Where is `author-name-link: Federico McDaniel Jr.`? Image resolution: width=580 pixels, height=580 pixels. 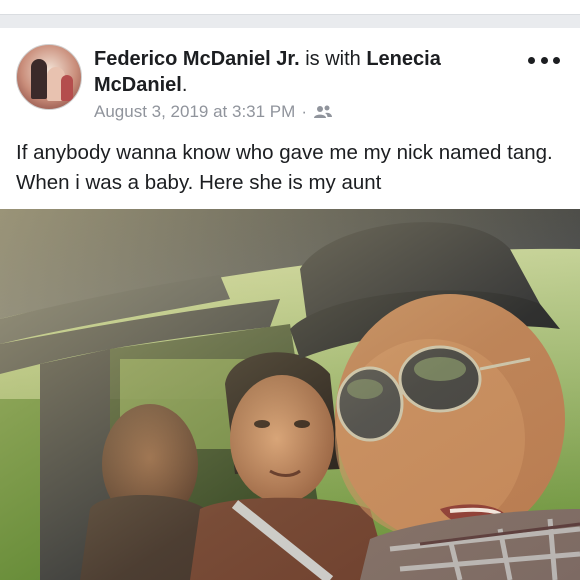
author-name-link: Federico McDaniel Jr. is located at coordinates (197, 59).